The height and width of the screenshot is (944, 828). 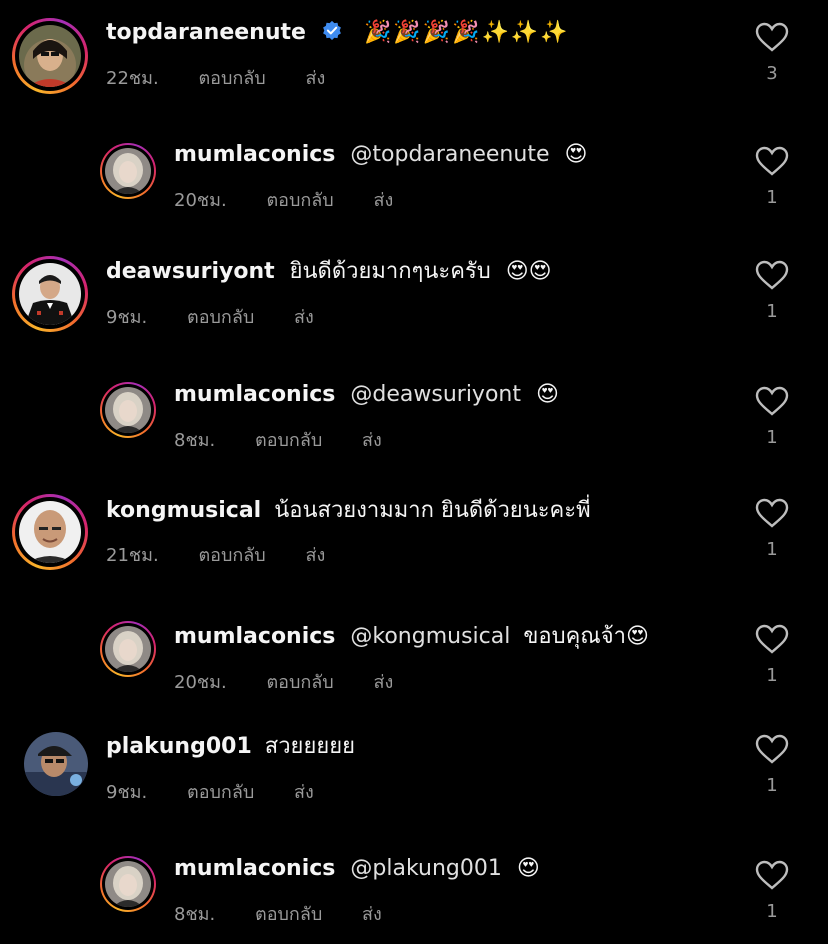 What do you see at coordinates (132, 78) in the screenshot?
I see `comment-timestamp: 22ชม.` at bounding box center [132, 78].